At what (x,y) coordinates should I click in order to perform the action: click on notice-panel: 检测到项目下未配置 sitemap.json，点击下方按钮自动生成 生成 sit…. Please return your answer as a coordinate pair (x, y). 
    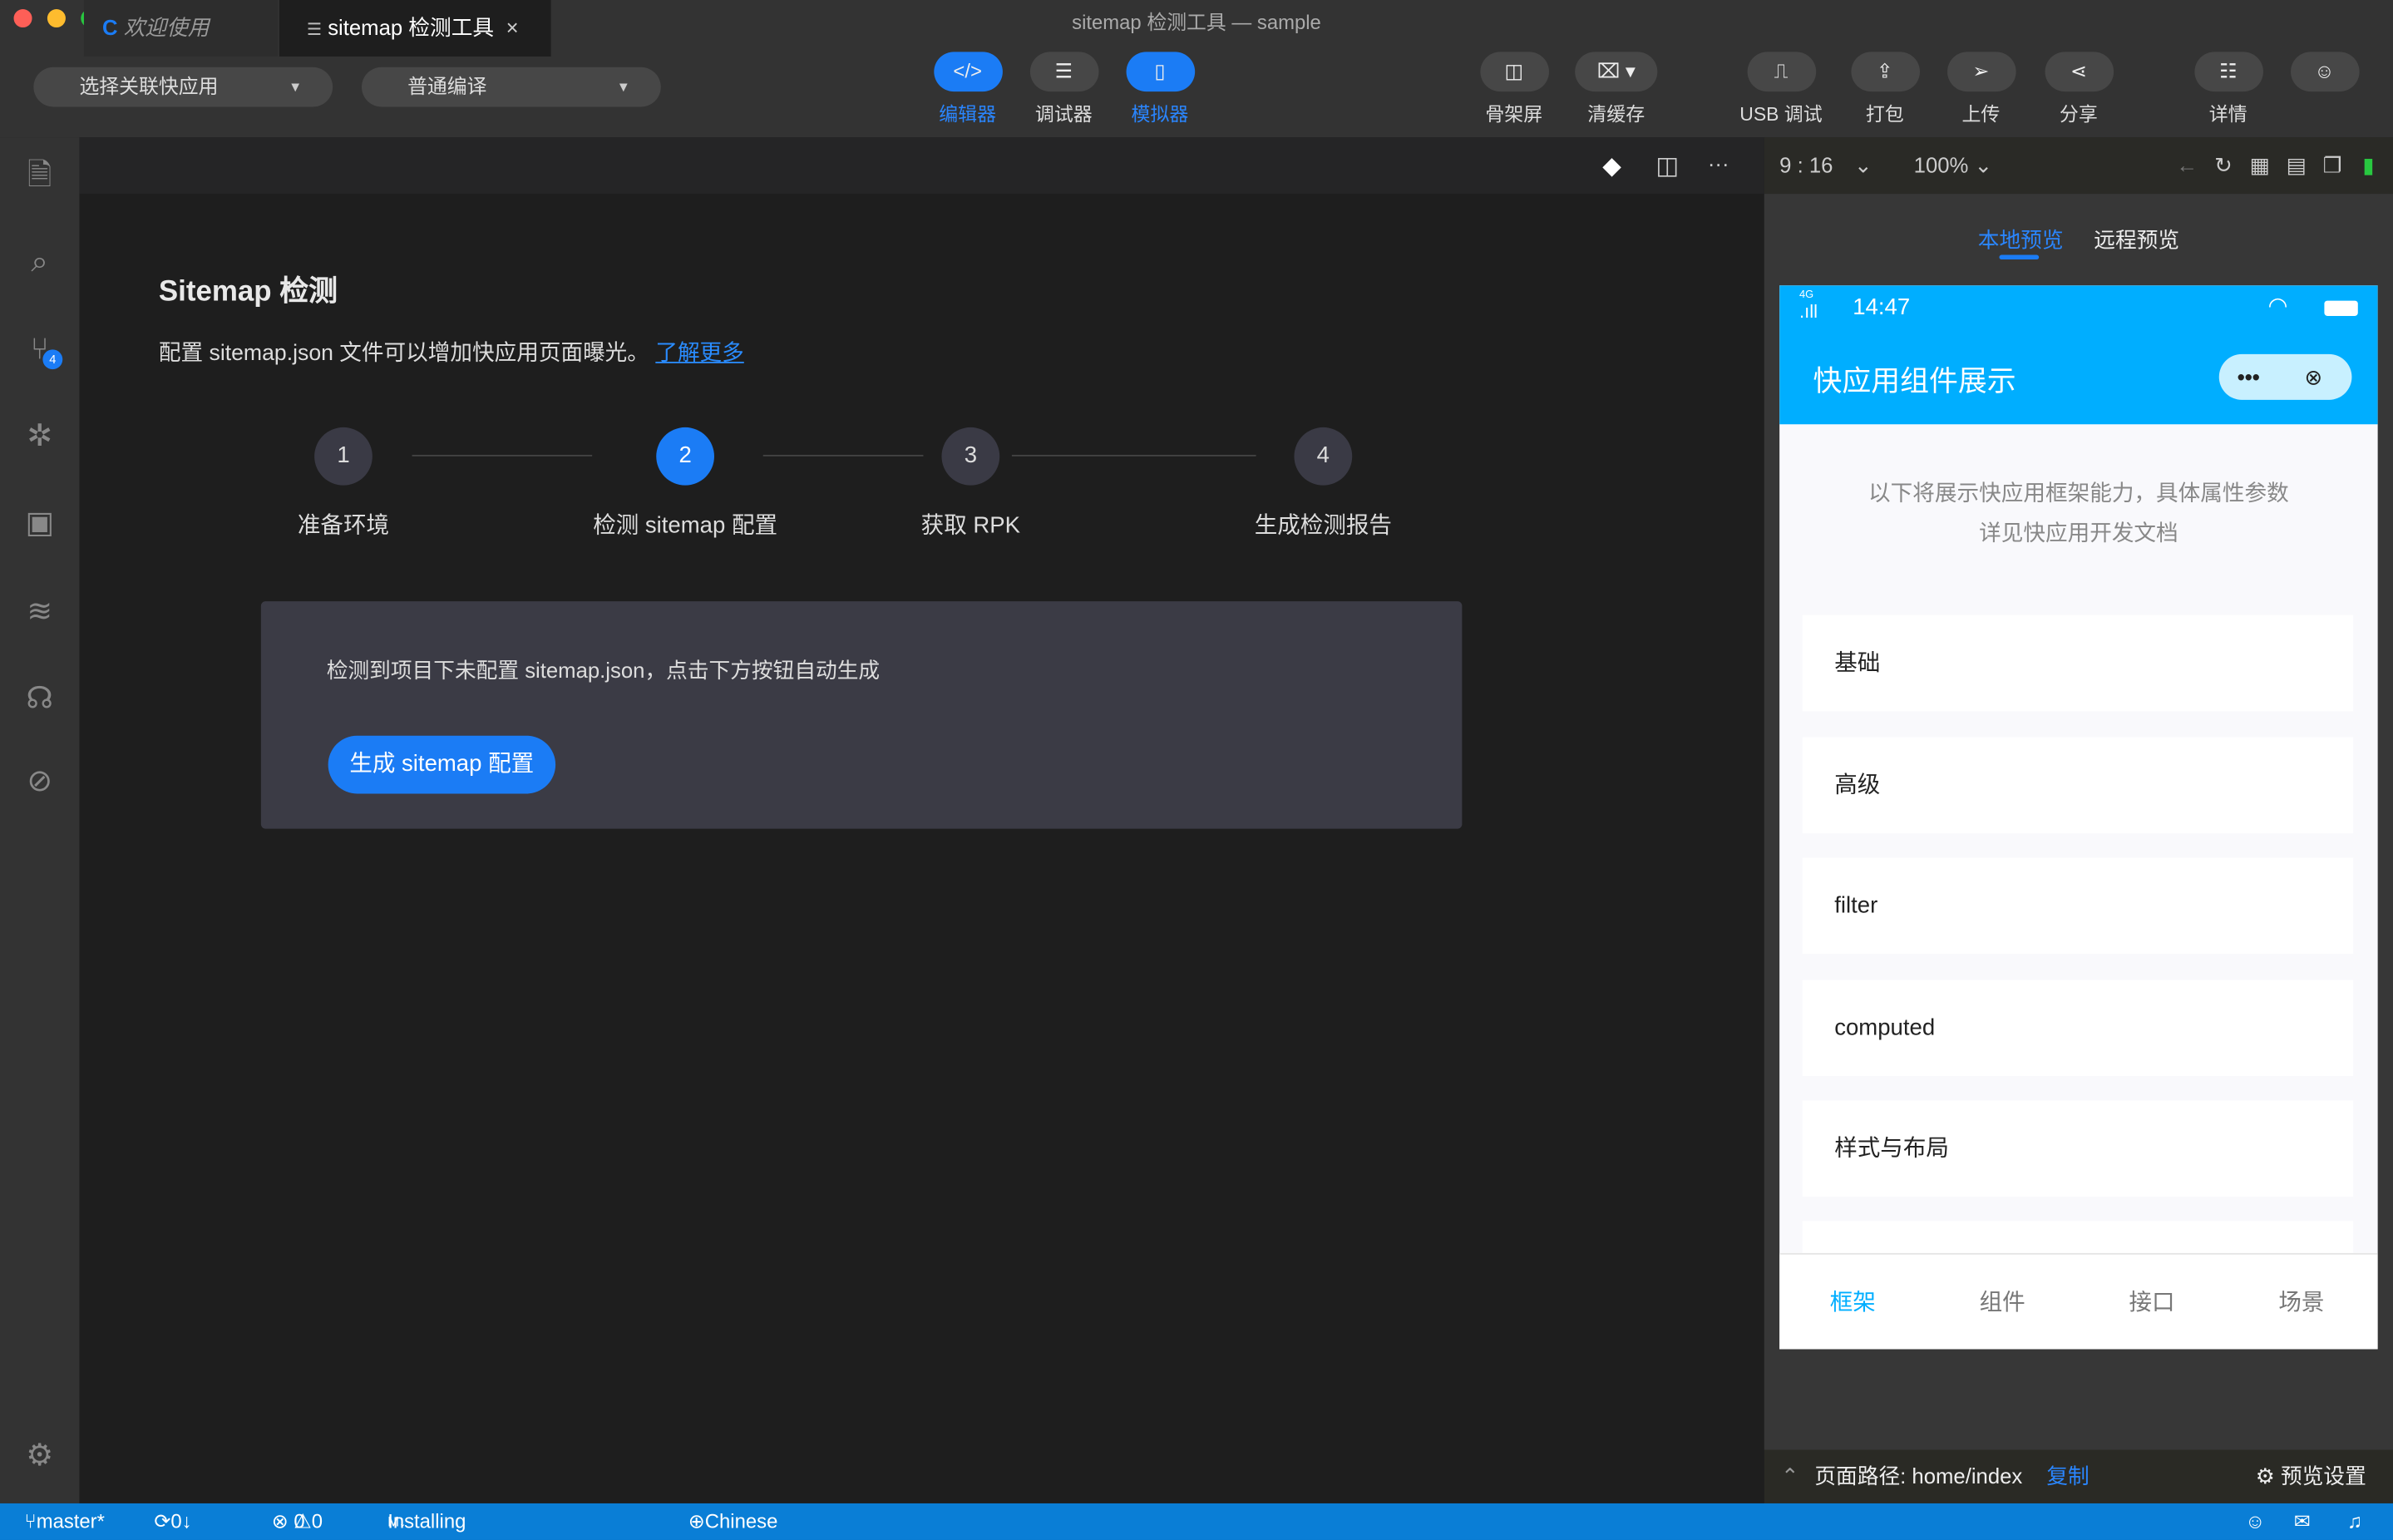
    Looking at the image, I should click on (861, 715).